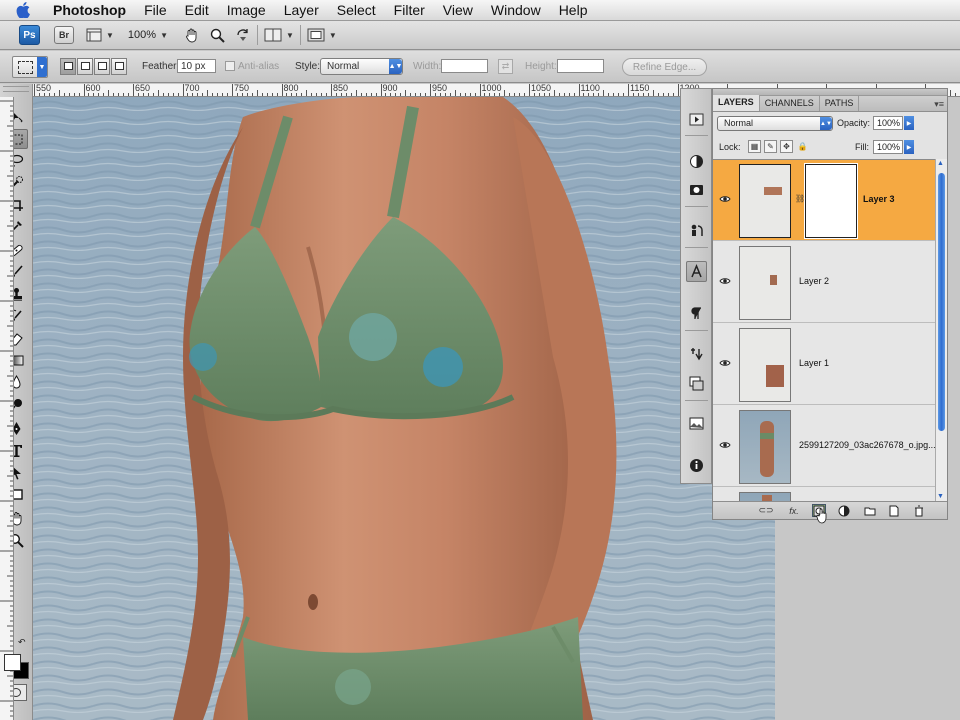  What do you see at coordinates (12, 662) in the screenshot?
I see `foreground-color-swatch` at bounding box center [12, 662].